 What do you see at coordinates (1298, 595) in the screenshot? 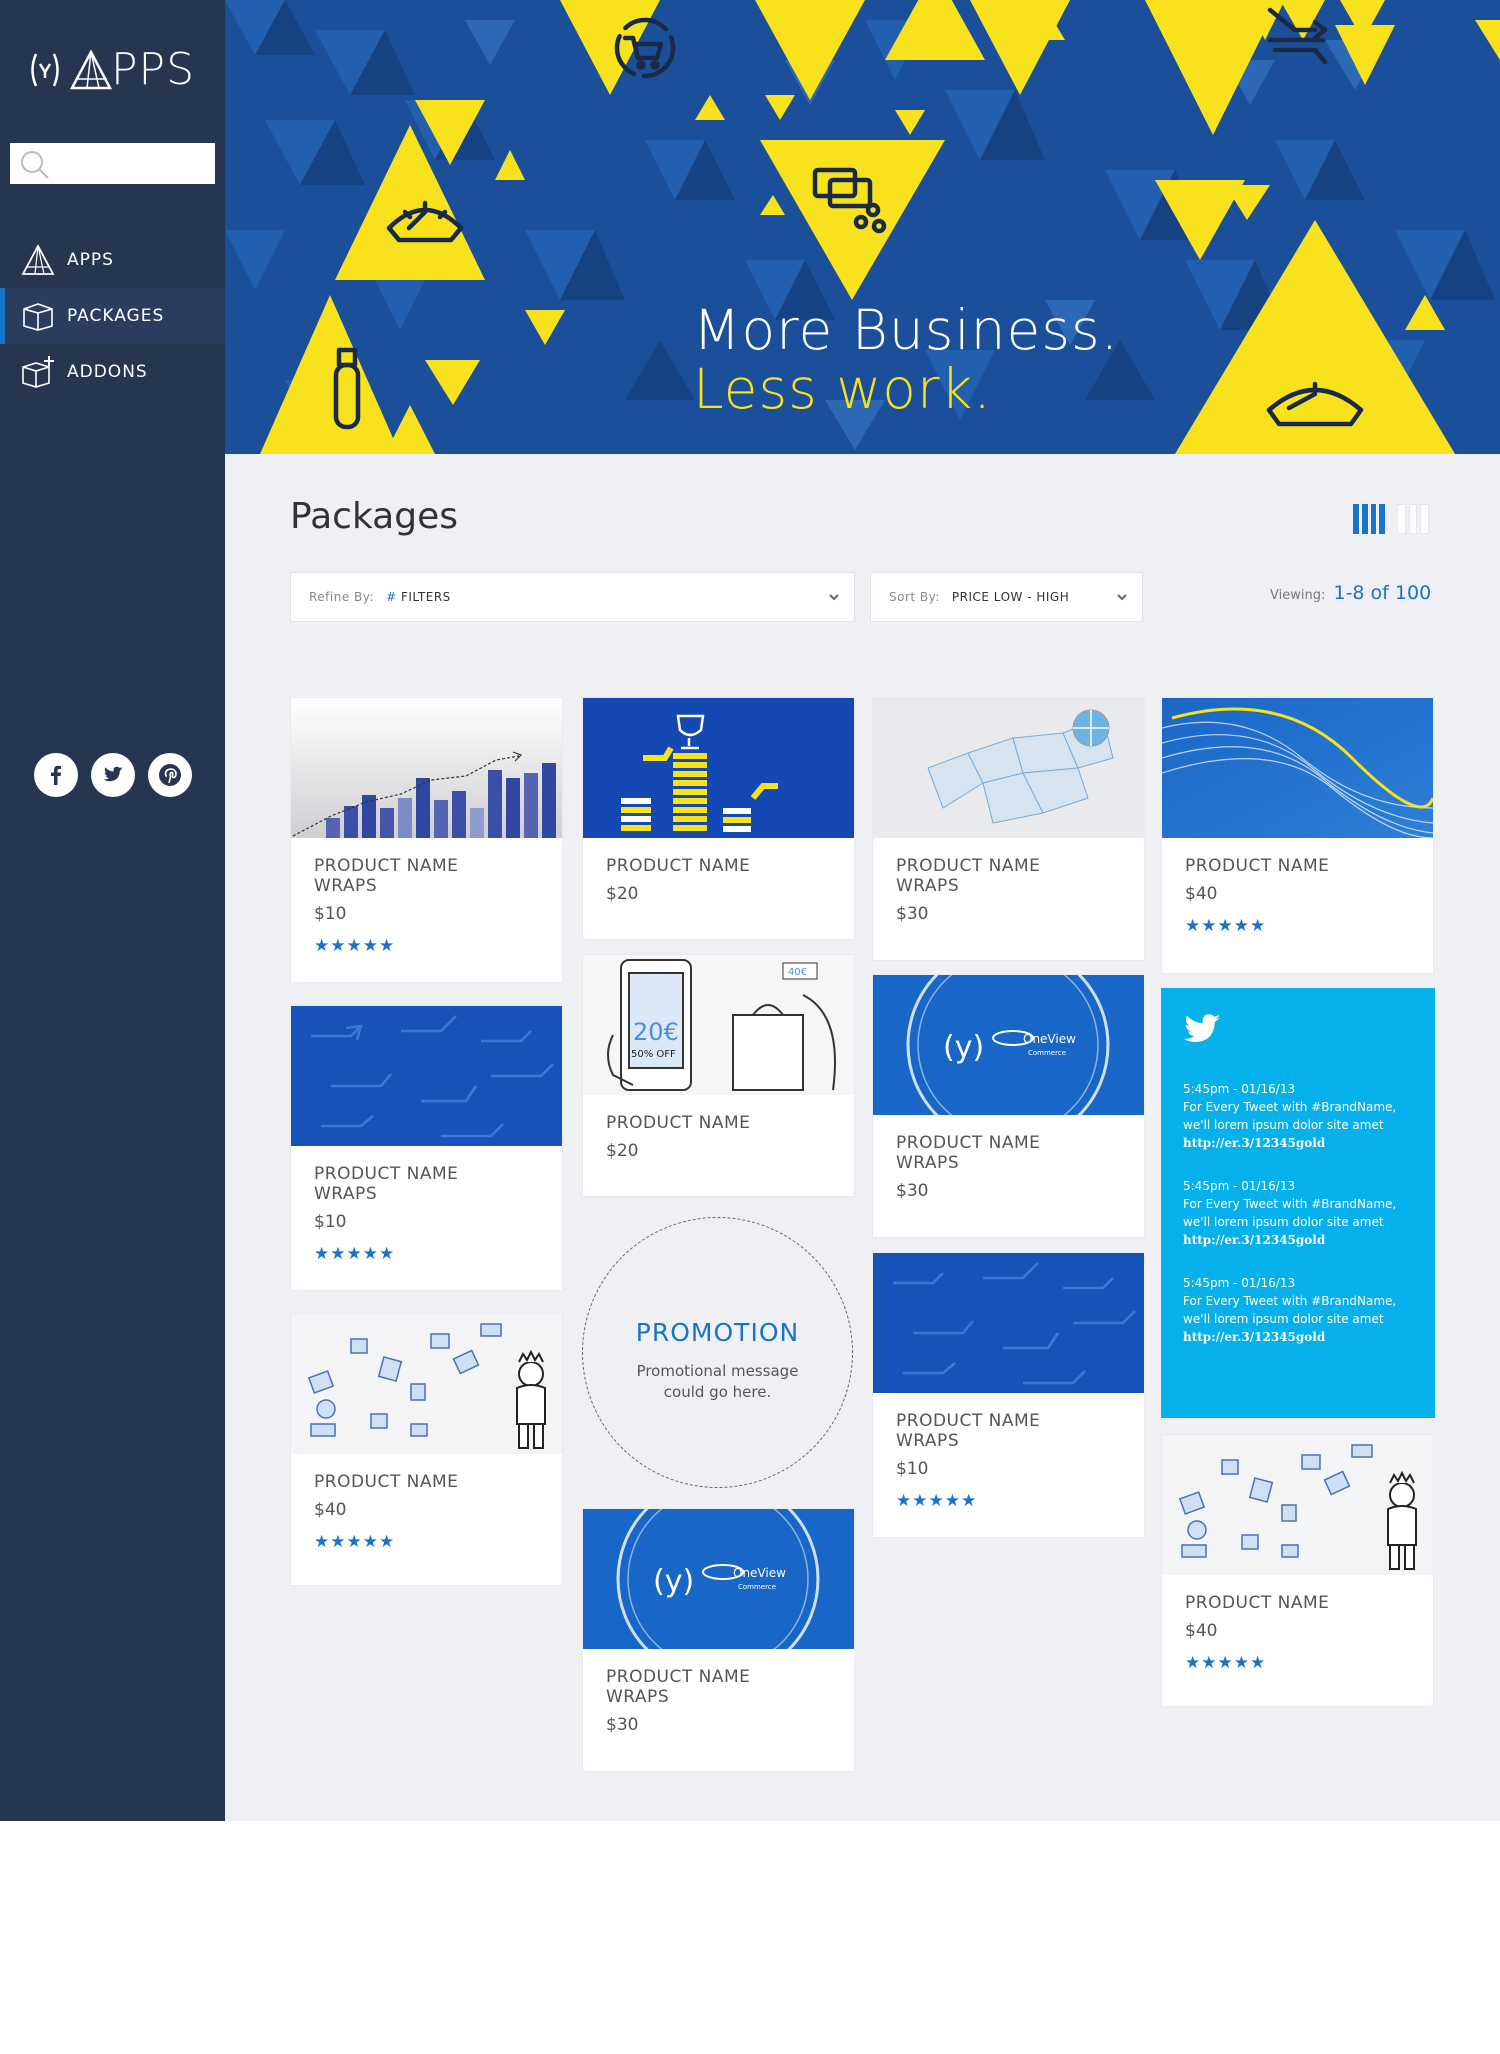
I see `viewing-label: Viewing:` at bounding box center [1298, 595].